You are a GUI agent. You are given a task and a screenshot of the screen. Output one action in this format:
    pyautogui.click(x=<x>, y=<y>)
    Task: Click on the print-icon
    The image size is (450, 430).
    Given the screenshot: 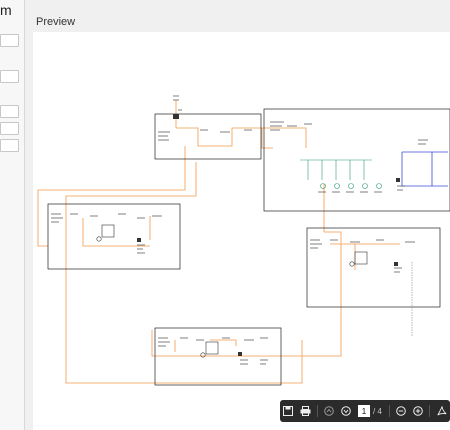 What is the action you would take?
    pyautogui.click(x=305, y=411)
    